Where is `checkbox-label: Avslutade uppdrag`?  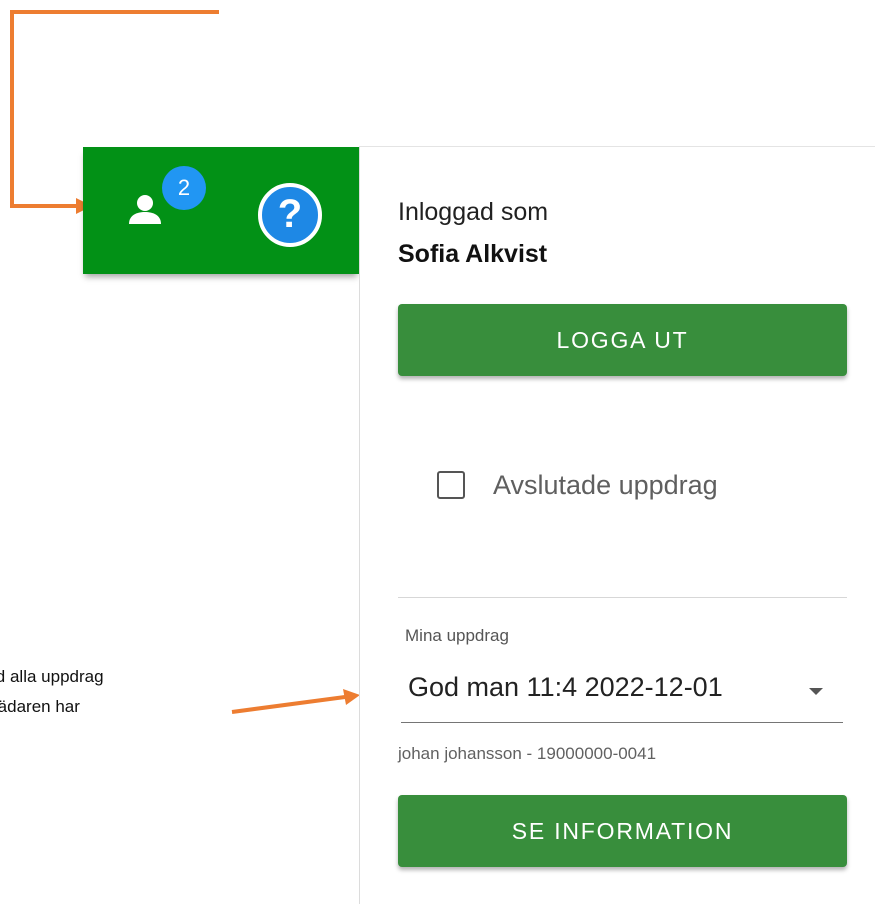 checkbox-label: Avslutade uppdrag is located at coordinates (605, 484).